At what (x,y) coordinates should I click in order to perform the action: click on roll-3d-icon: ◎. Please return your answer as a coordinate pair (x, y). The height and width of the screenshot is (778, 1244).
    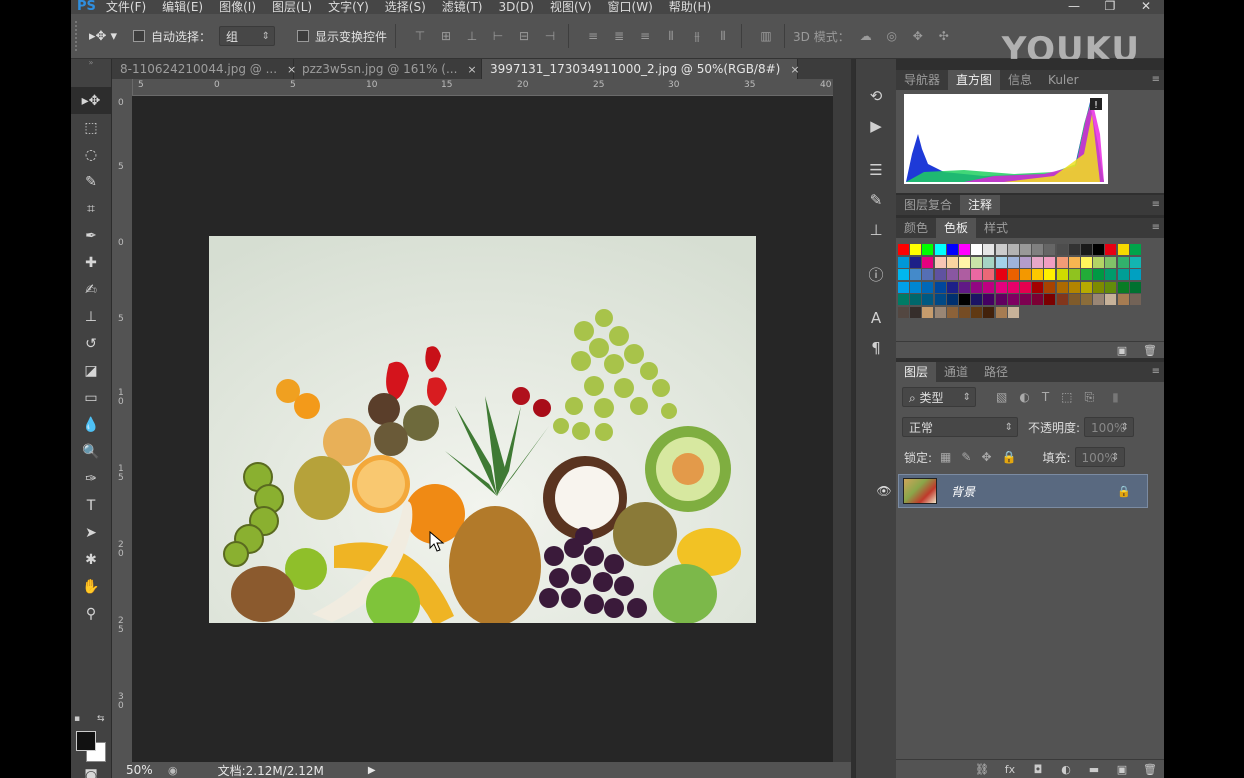
    Looking at the image, I should click on (892, 36).